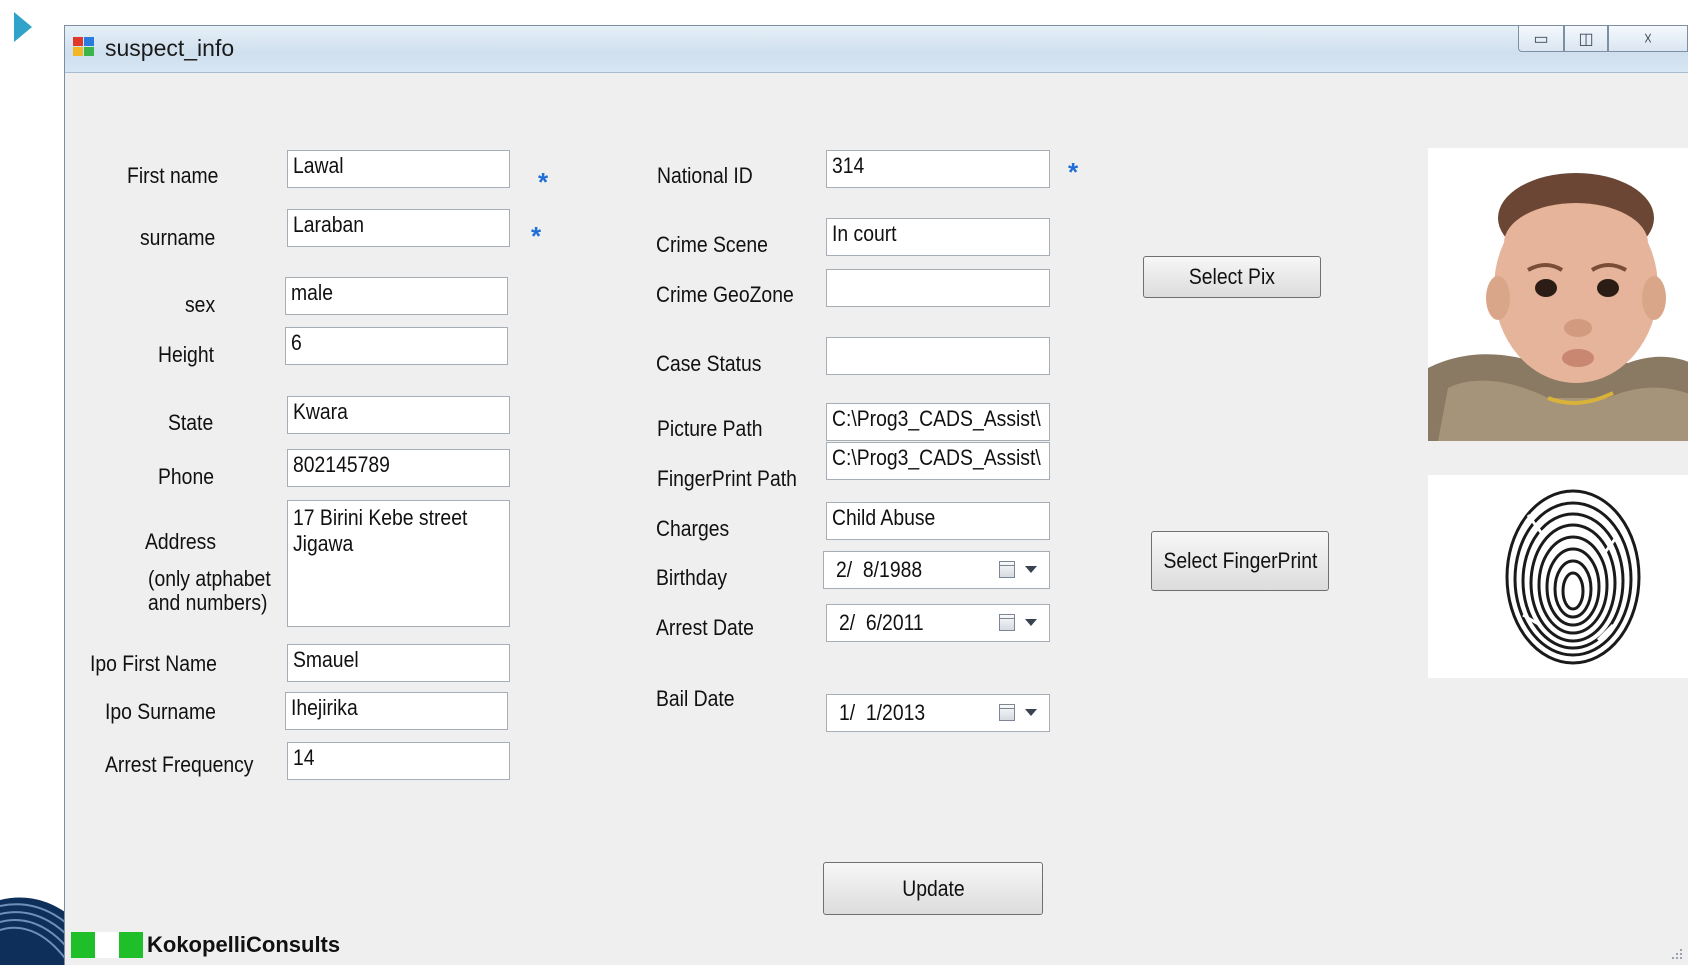  What do you see at coordinates (398, 468) in the screenshot?
I see `phone-field: 802145789` at bounding box center [398, 468].